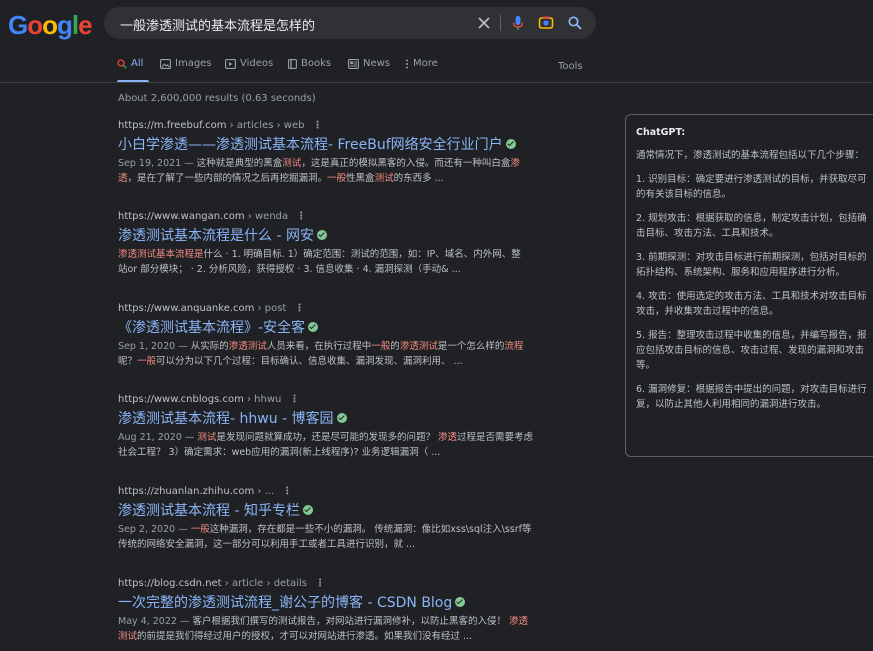  Describe the element at coordinates (130, 63) in the screenshot. I see `tab-all: All` at that location.